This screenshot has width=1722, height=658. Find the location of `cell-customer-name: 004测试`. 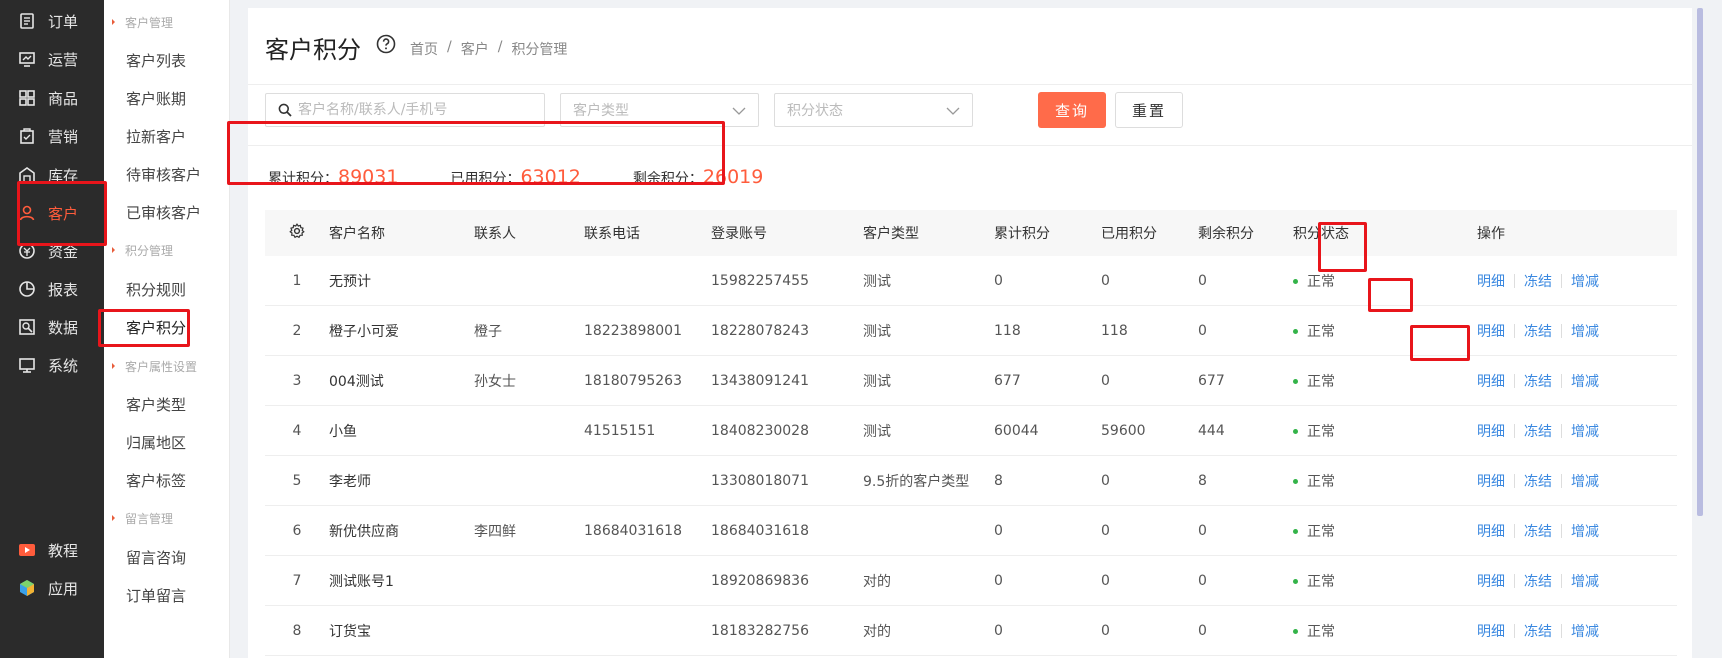

cell-customer-name: 004测试 is located at coordinates (356, 381).